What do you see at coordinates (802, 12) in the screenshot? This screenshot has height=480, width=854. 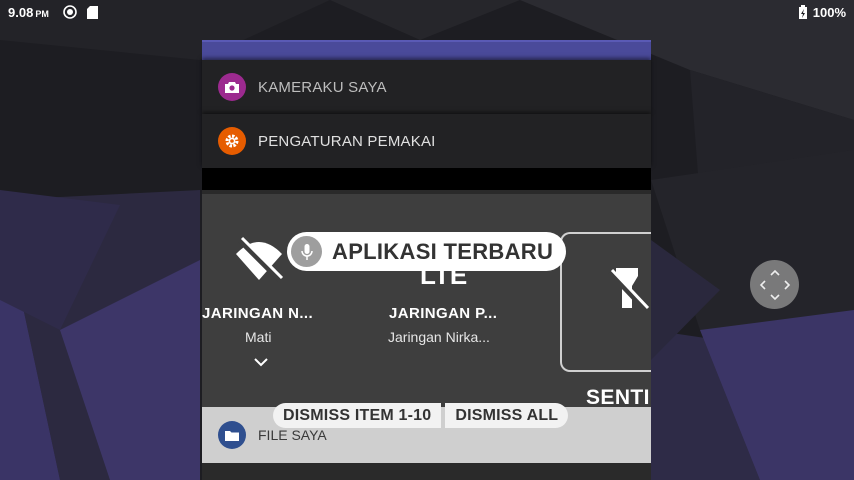 I see `battery-icon` at bounding box center [802, 12].